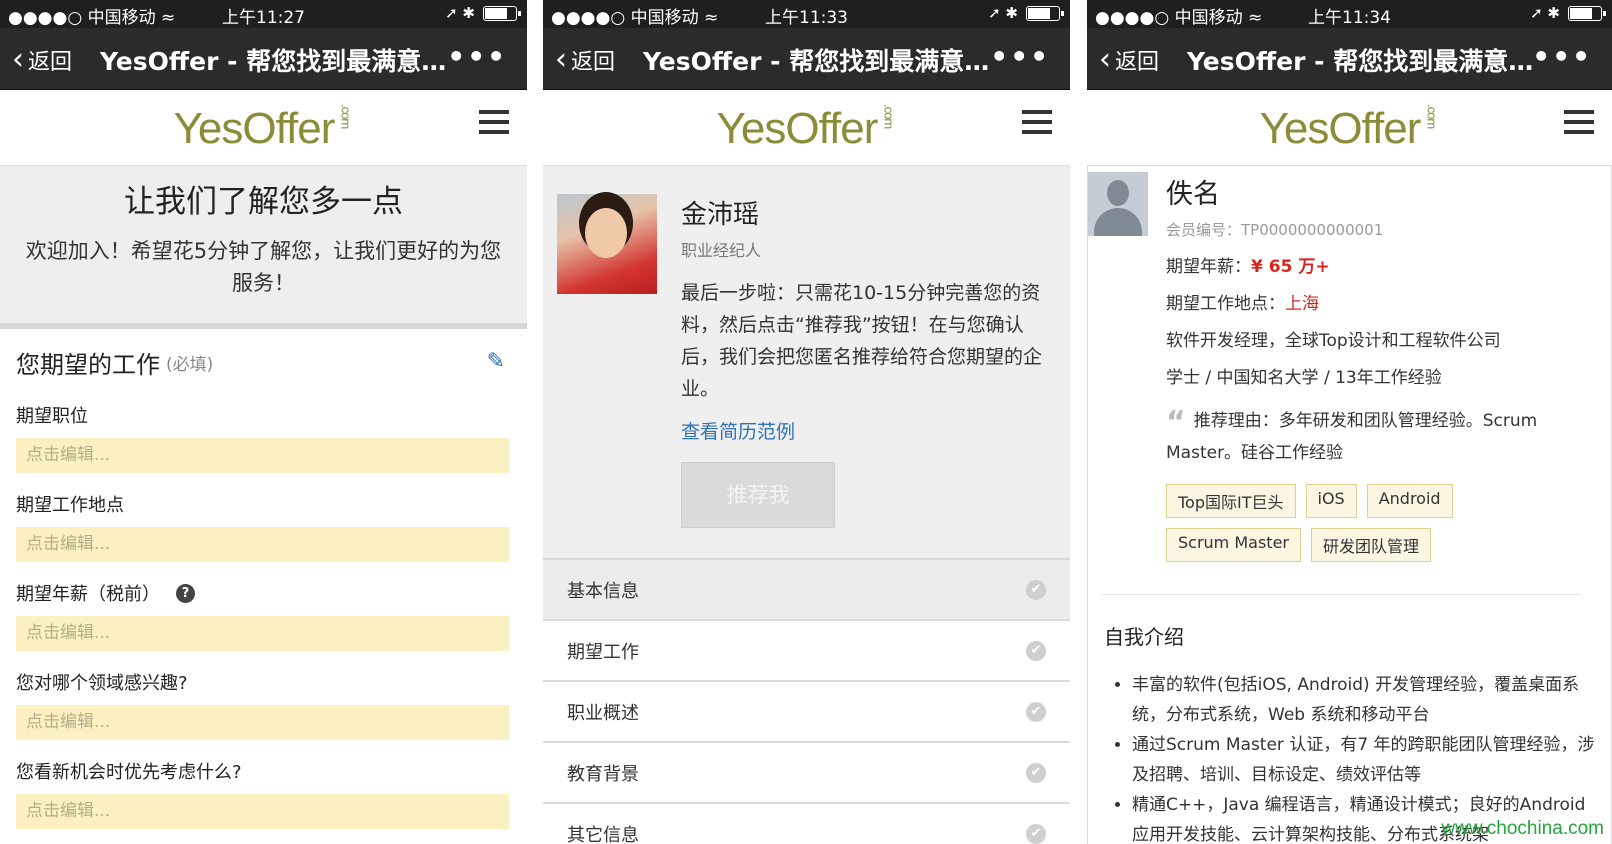 This screenshot has height=844, width=1612. I want to click on quote-icon: “, so click(1176, 422).